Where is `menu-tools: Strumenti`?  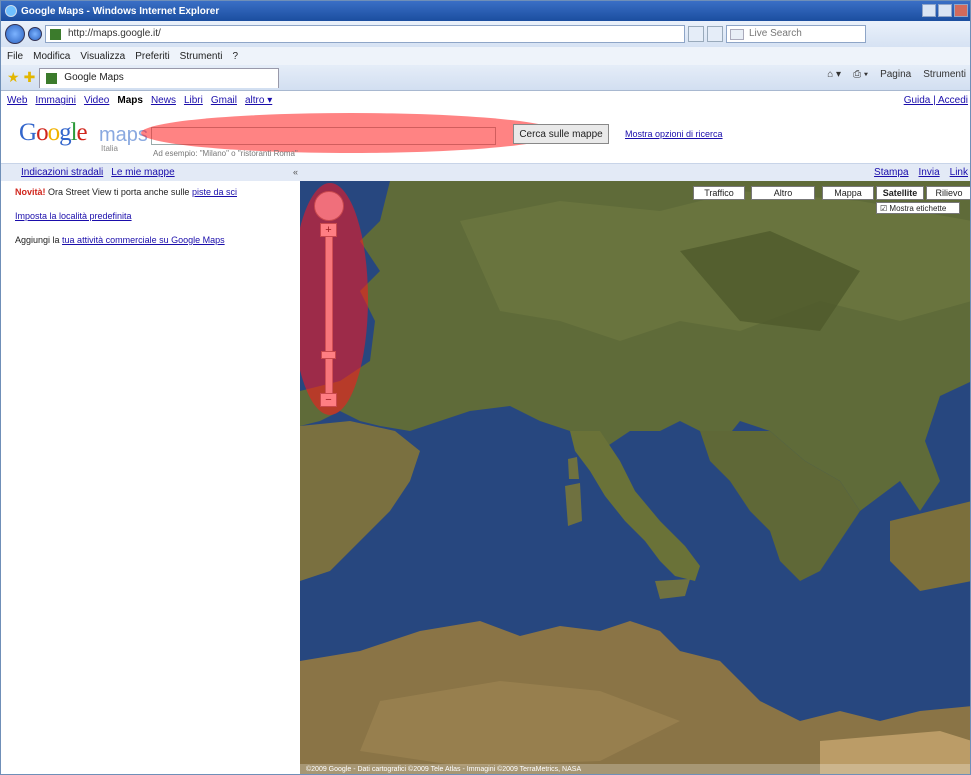
menu-tools: Strumenti is located at coordinates (201, 56).